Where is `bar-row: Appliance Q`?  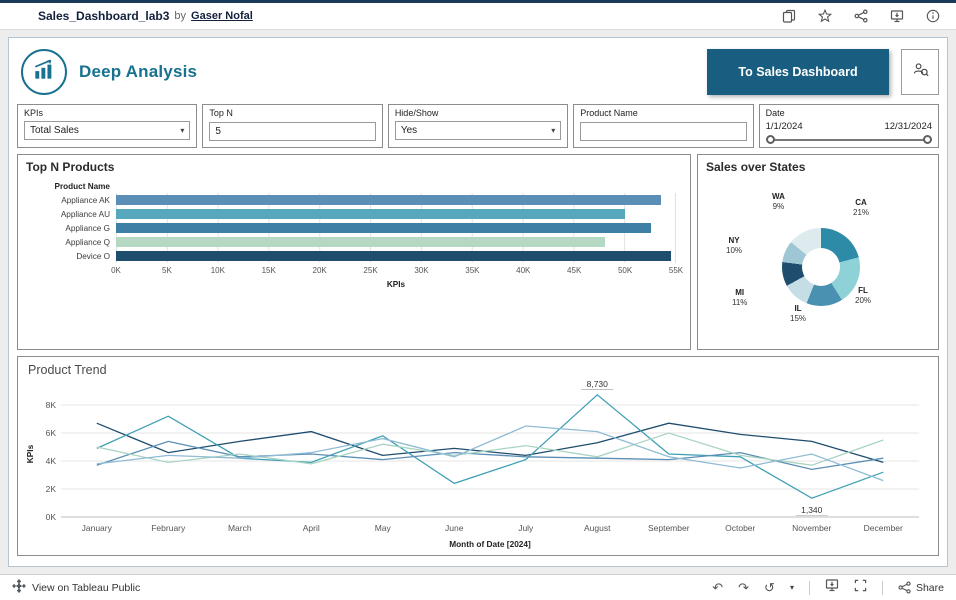 bar-row: Appliance Q is located at coordinates (350, 242).